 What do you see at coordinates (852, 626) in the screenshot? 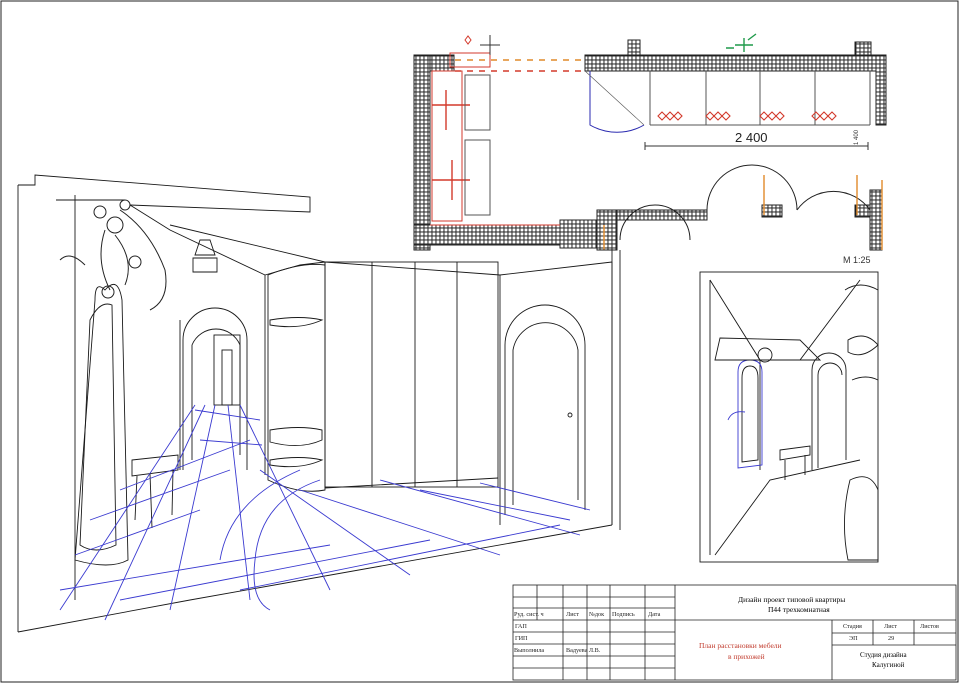
I see `stage-header: Стадия` at bounding box center [852, 626].